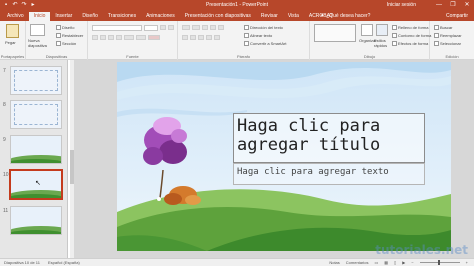 This screenshot has width=474, height=266. I want to click on numbering-button, so click(196, 27).